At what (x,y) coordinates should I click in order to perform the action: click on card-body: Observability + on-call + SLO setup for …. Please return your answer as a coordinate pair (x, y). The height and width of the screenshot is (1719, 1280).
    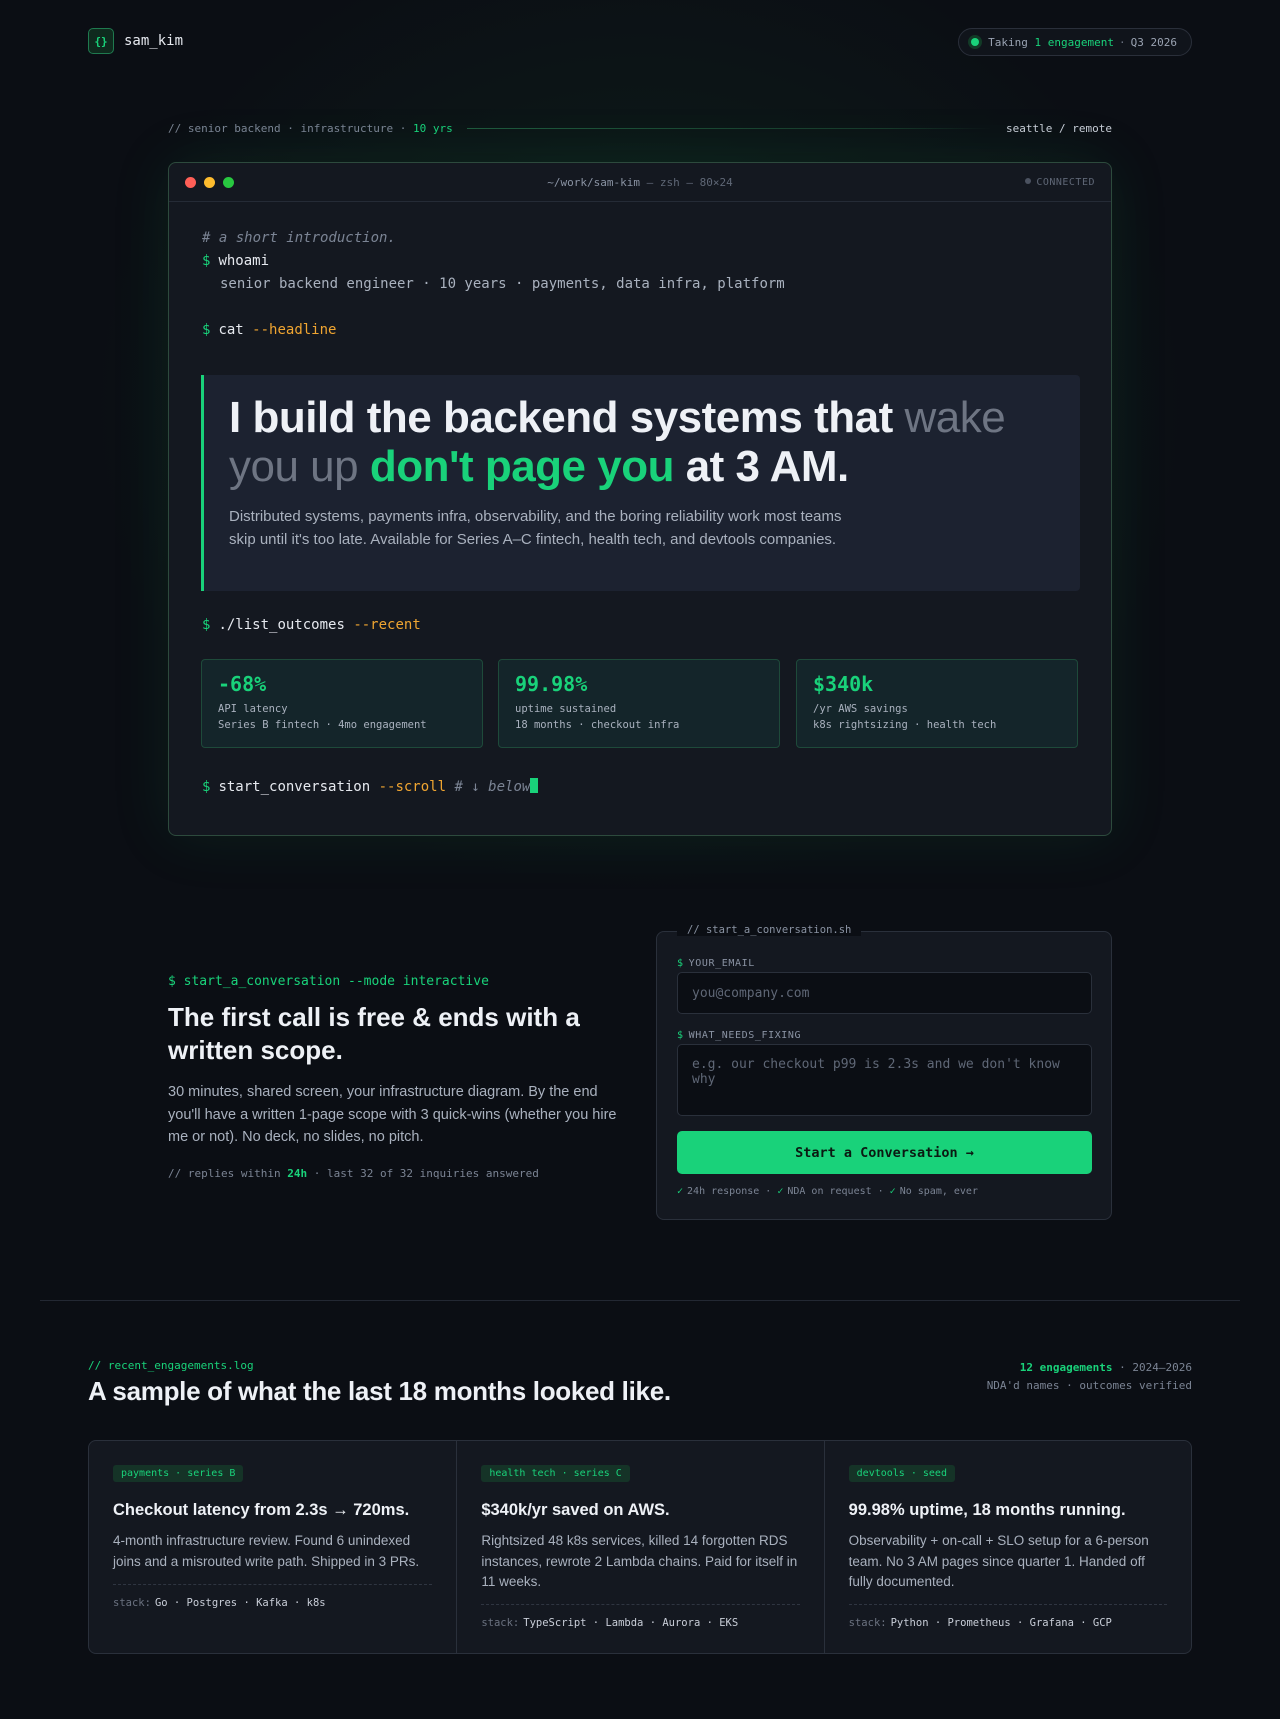
    Looking at the image, I should click on (998, 1561).